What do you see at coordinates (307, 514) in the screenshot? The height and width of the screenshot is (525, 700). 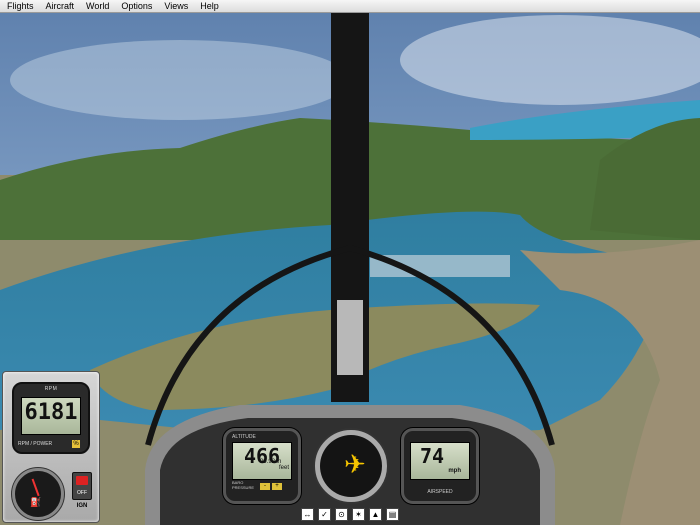 I see `view-icon: ↔` at bounding box center [307, 514].